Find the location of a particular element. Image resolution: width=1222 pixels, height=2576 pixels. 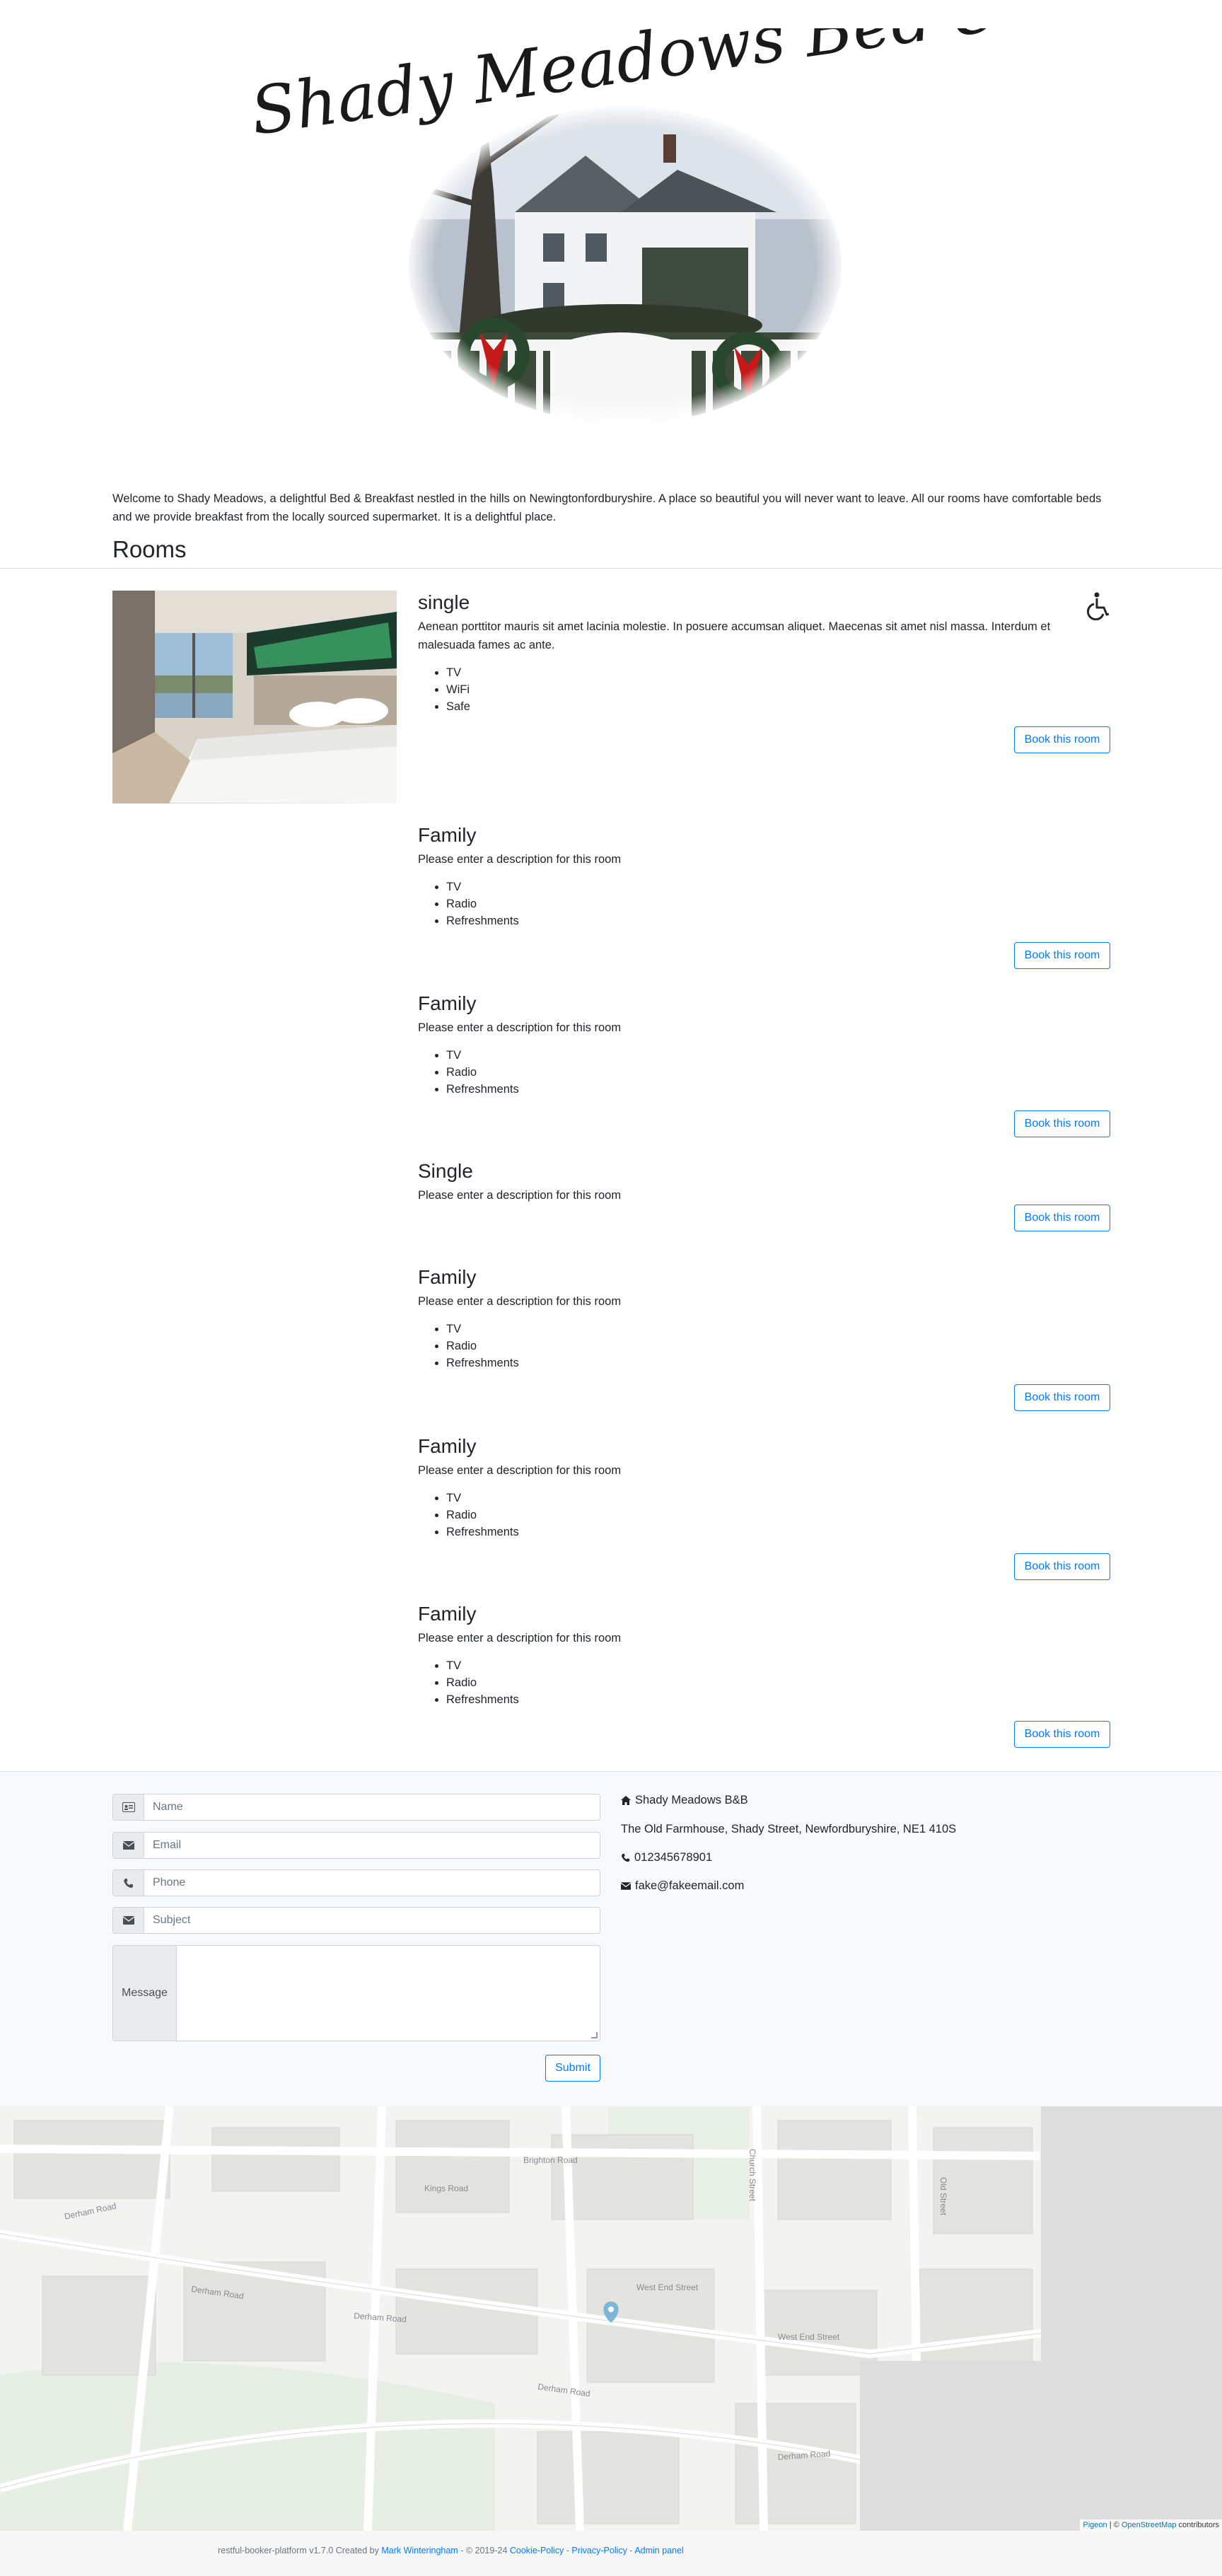

room-features-list: TVWiFiSafe is located at coordinates (764, 689).